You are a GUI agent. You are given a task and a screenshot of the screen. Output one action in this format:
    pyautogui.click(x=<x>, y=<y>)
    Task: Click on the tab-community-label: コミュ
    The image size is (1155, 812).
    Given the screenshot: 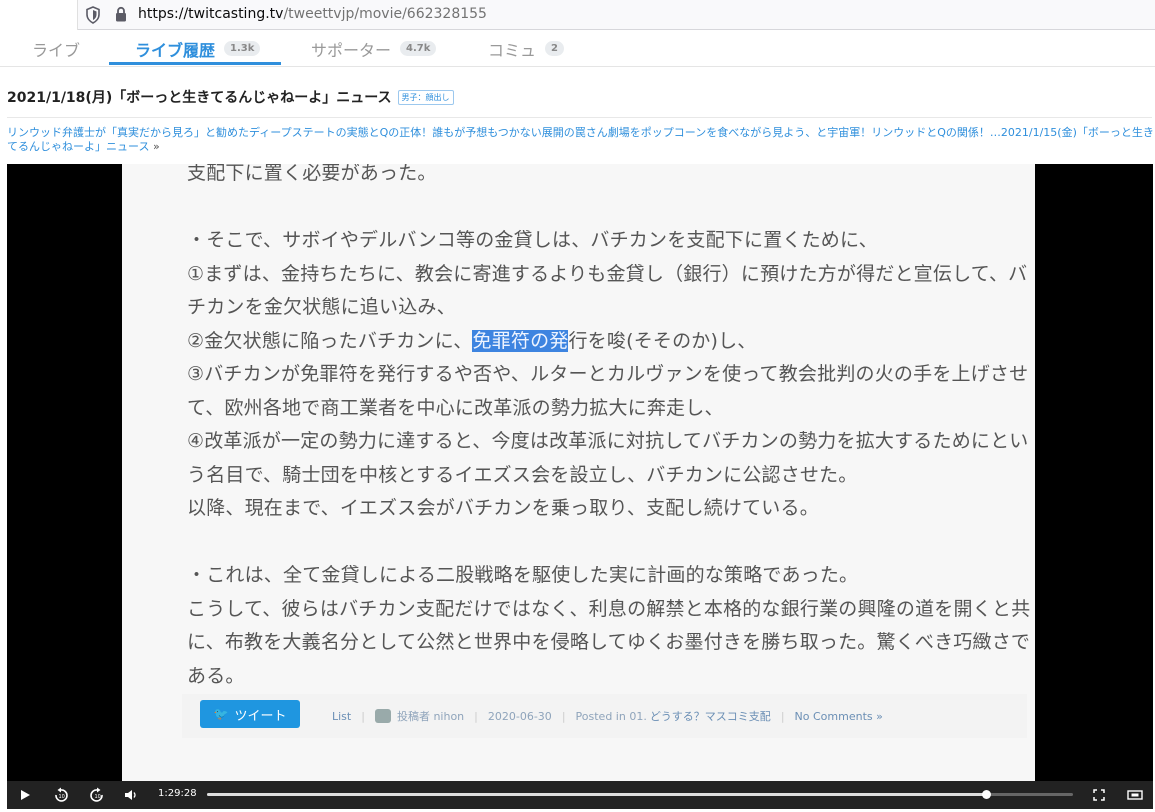 What is the action you would take?
    pyautogui.click(x=512, y=50)
    